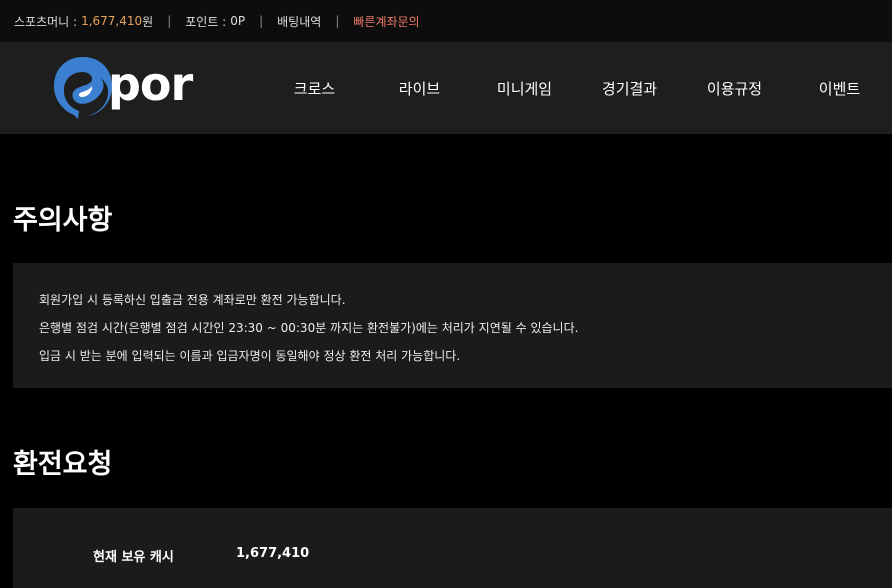 The height and width of the screenshot is (588, 892). I want to click on sports-money: 스포츠머니 : 1,677,410 원, so click(83, 21).